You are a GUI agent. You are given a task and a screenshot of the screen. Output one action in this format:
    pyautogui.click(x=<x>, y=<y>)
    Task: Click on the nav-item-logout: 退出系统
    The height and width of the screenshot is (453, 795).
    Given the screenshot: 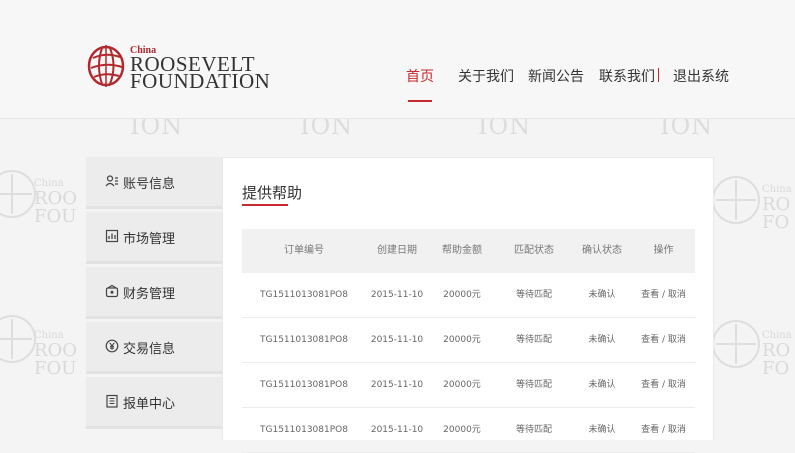 What is the action you would take?
    pyautogui.click(x=701, y=76)
    